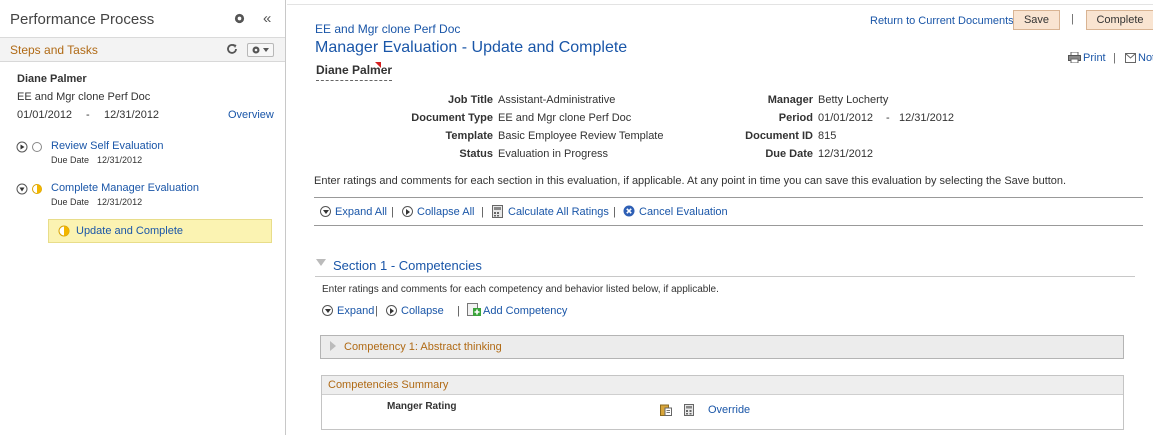 This screenshot has height=435, width=1153. What do you see at coordinates (853, 100) in the screenshot?
I see `manager-value: Betty Locherty` at bounding box center [853, 100].